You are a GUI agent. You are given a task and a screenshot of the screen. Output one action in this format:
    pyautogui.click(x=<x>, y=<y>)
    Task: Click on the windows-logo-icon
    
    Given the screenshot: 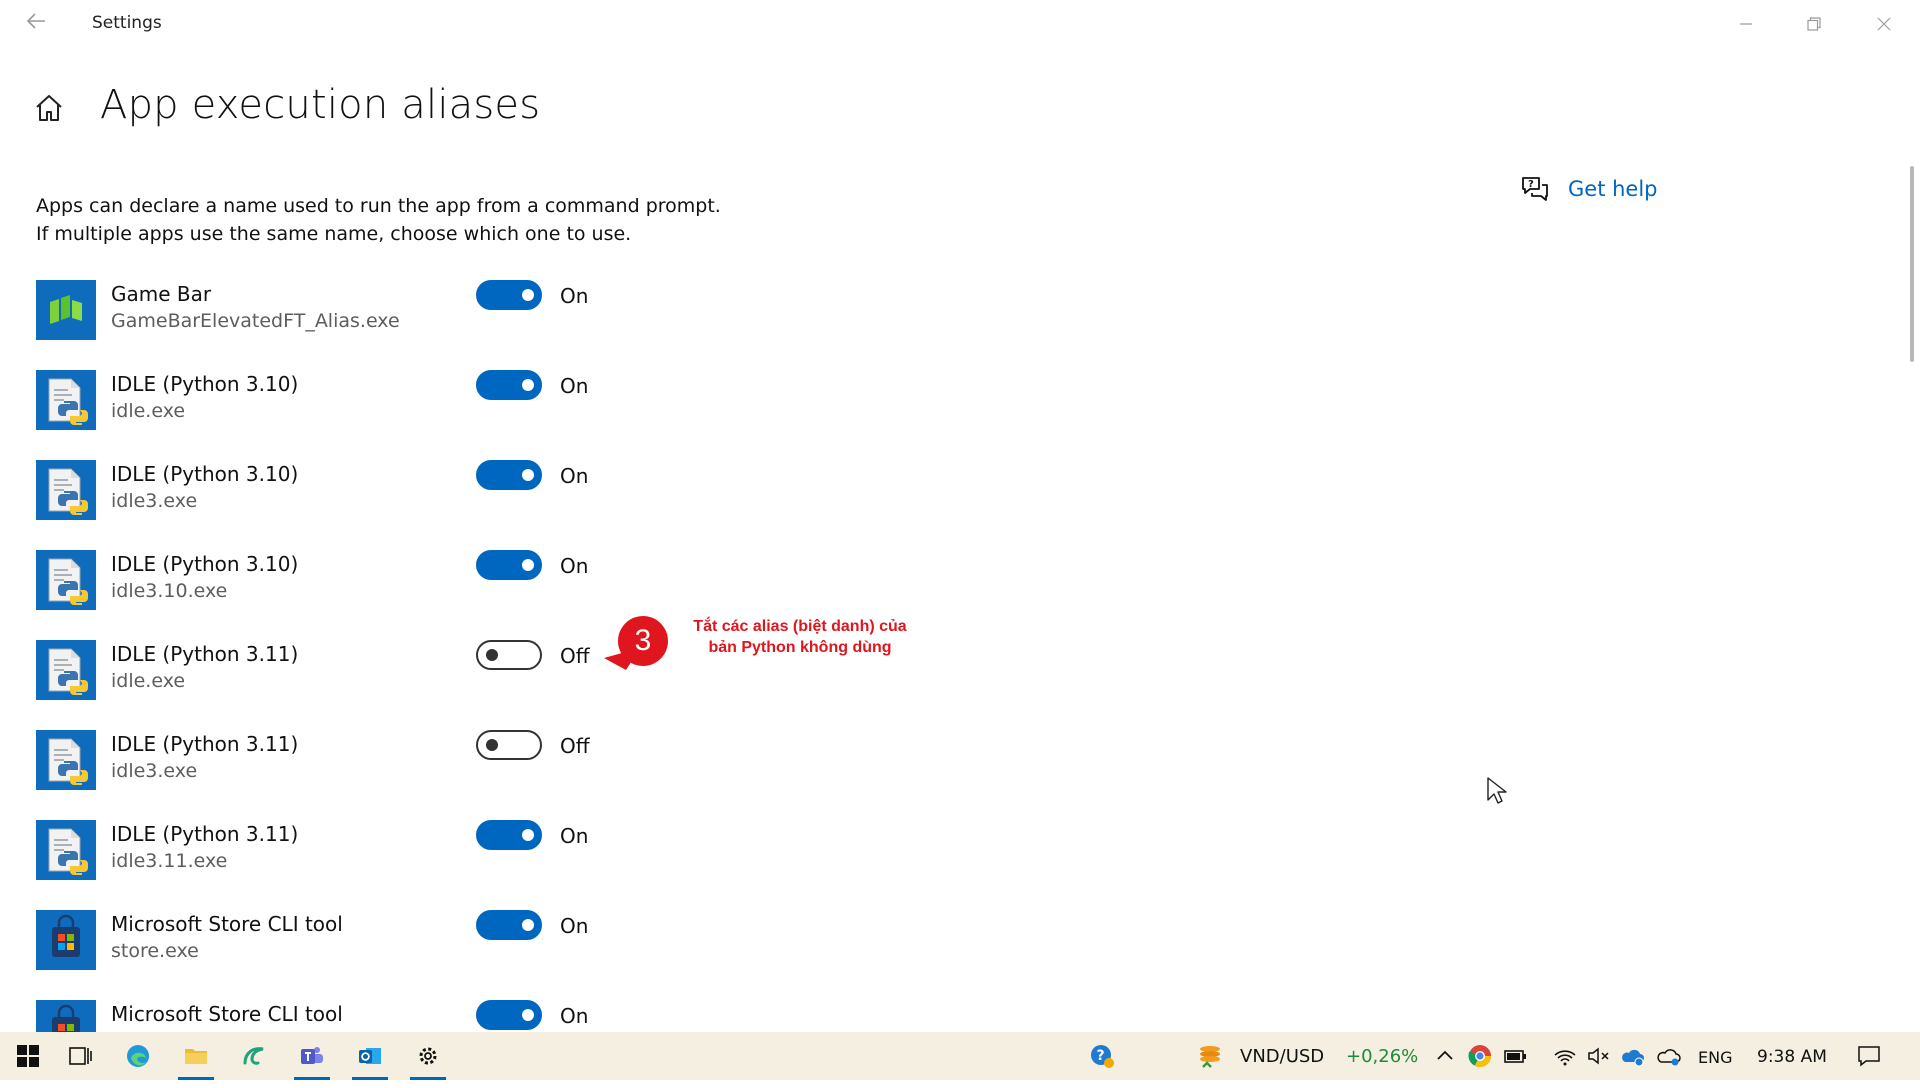 What is the action you would take?
    pyautogui.click(x=28, y=1056)
    